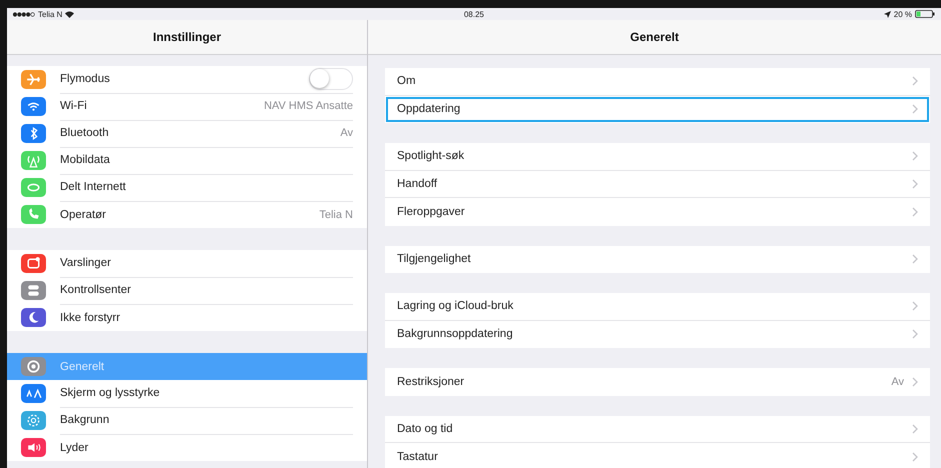  Describe the element at coordinates (187, 393) in the screenshot. I see `sidebar-item: Skjerm og lysstyrke` at that location.